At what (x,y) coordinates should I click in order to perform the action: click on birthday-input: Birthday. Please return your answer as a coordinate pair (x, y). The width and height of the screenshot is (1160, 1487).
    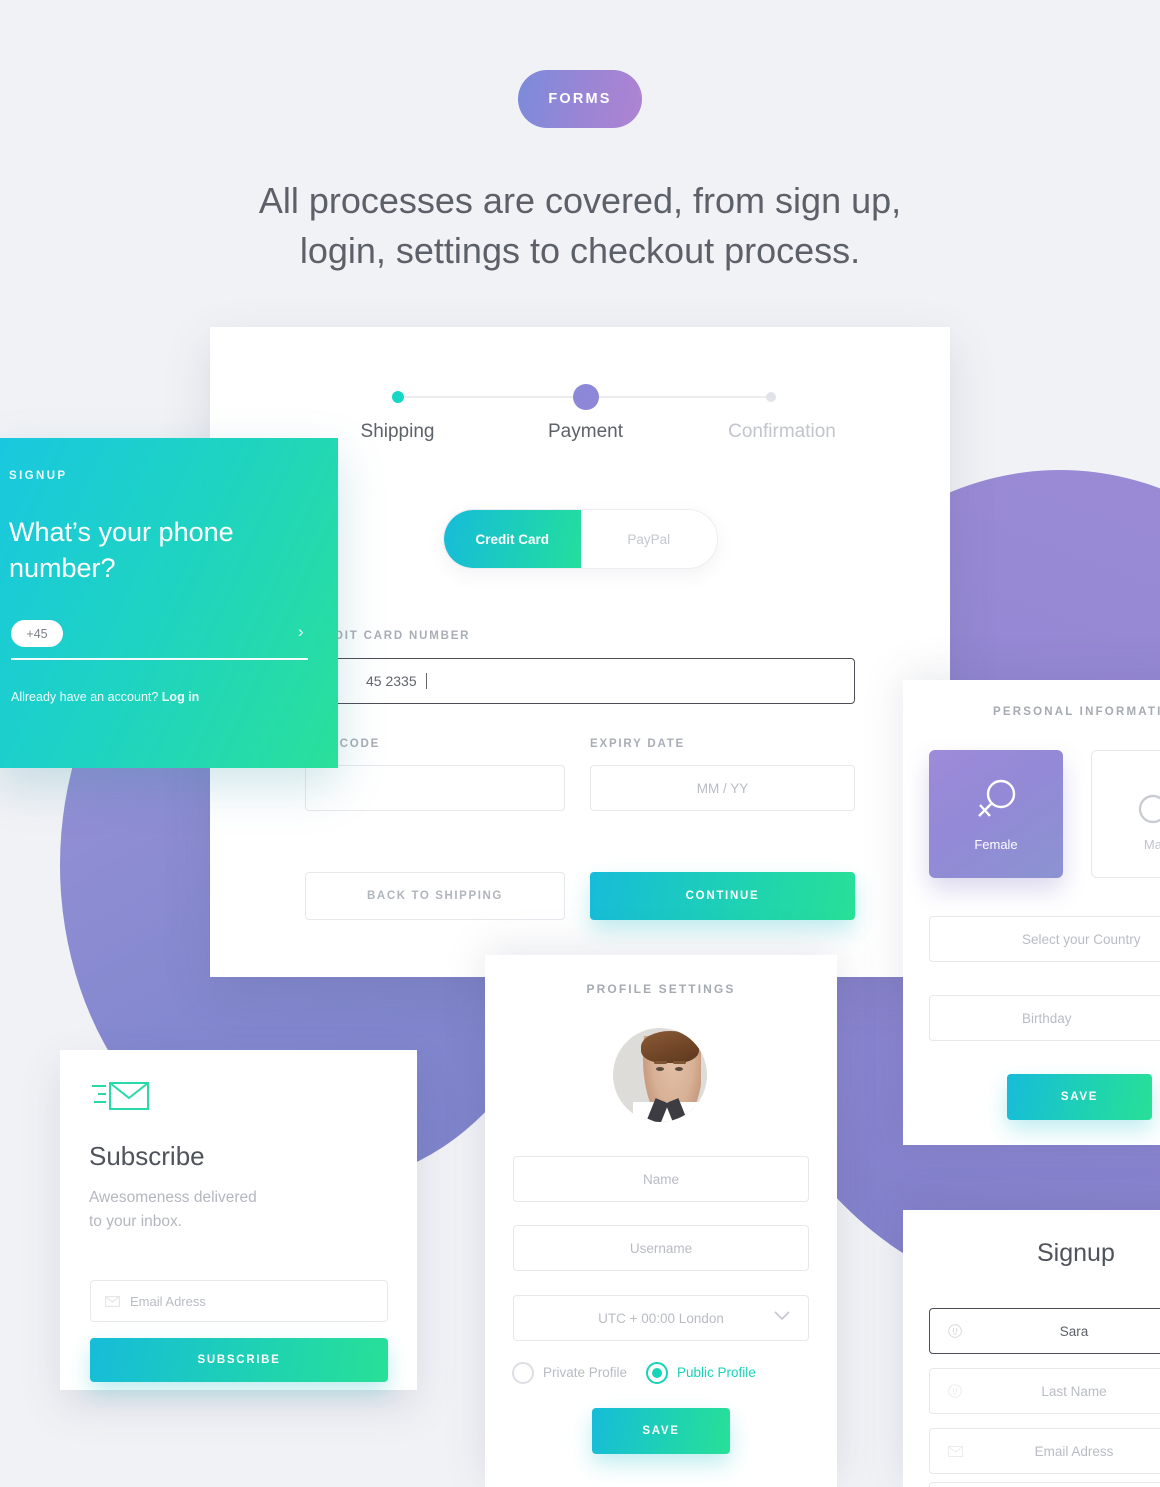
    Looking at the image, I should click on (1044, 1018).